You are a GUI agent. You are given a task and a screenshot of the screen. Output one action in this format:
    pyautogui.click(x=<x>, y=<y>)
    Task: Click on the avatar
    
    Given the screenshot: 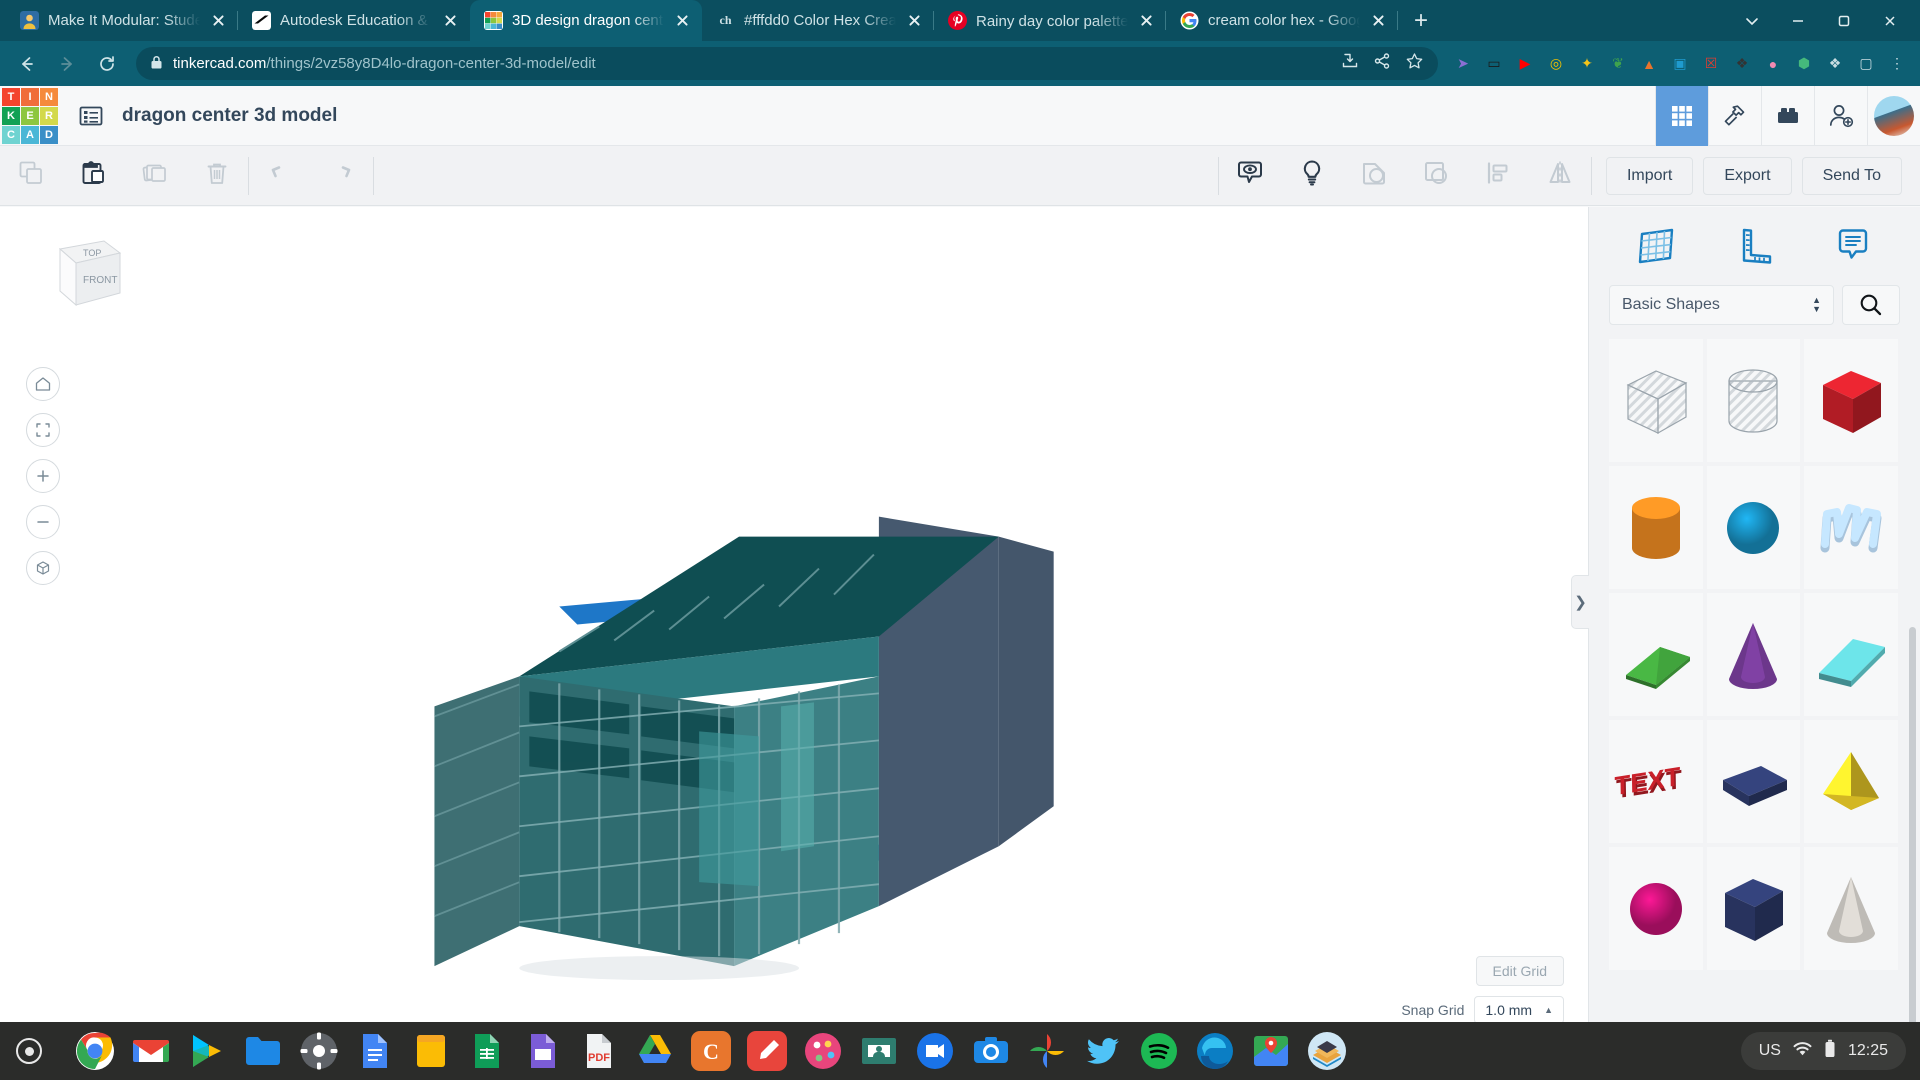 What is the action you would take?
    pyautogui.click(x=1893, y=116)
    